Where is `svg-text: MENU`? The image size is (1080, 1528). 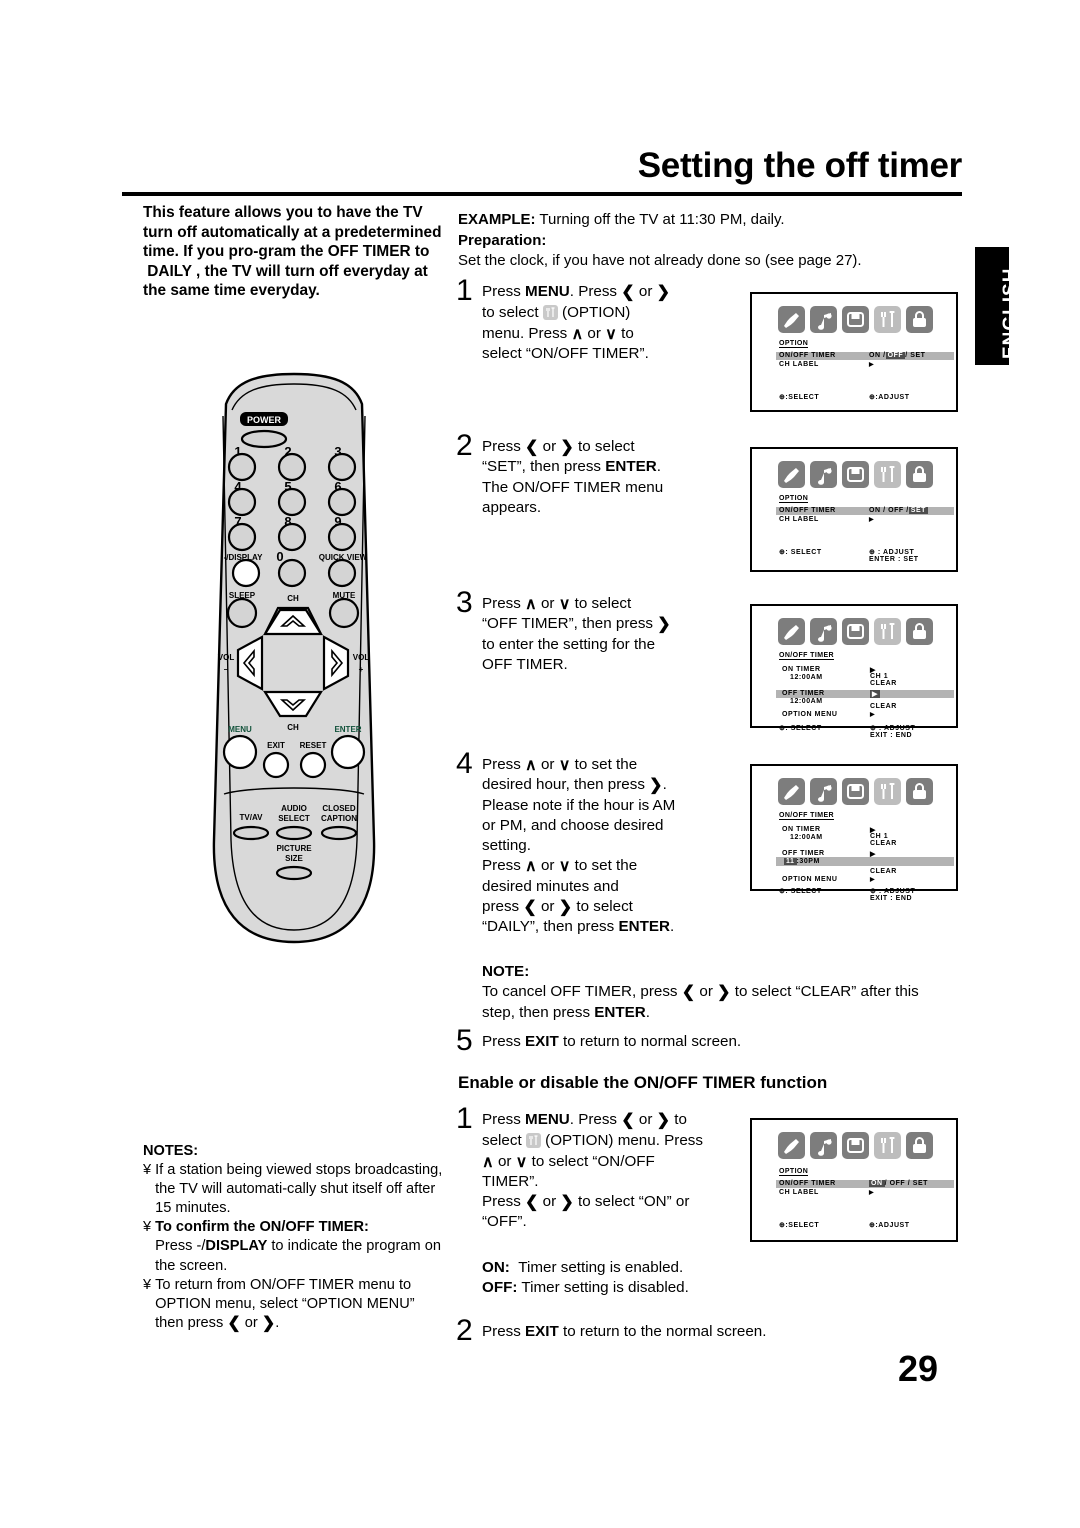
svg-text: MENU is located at coordinates (240, 729).